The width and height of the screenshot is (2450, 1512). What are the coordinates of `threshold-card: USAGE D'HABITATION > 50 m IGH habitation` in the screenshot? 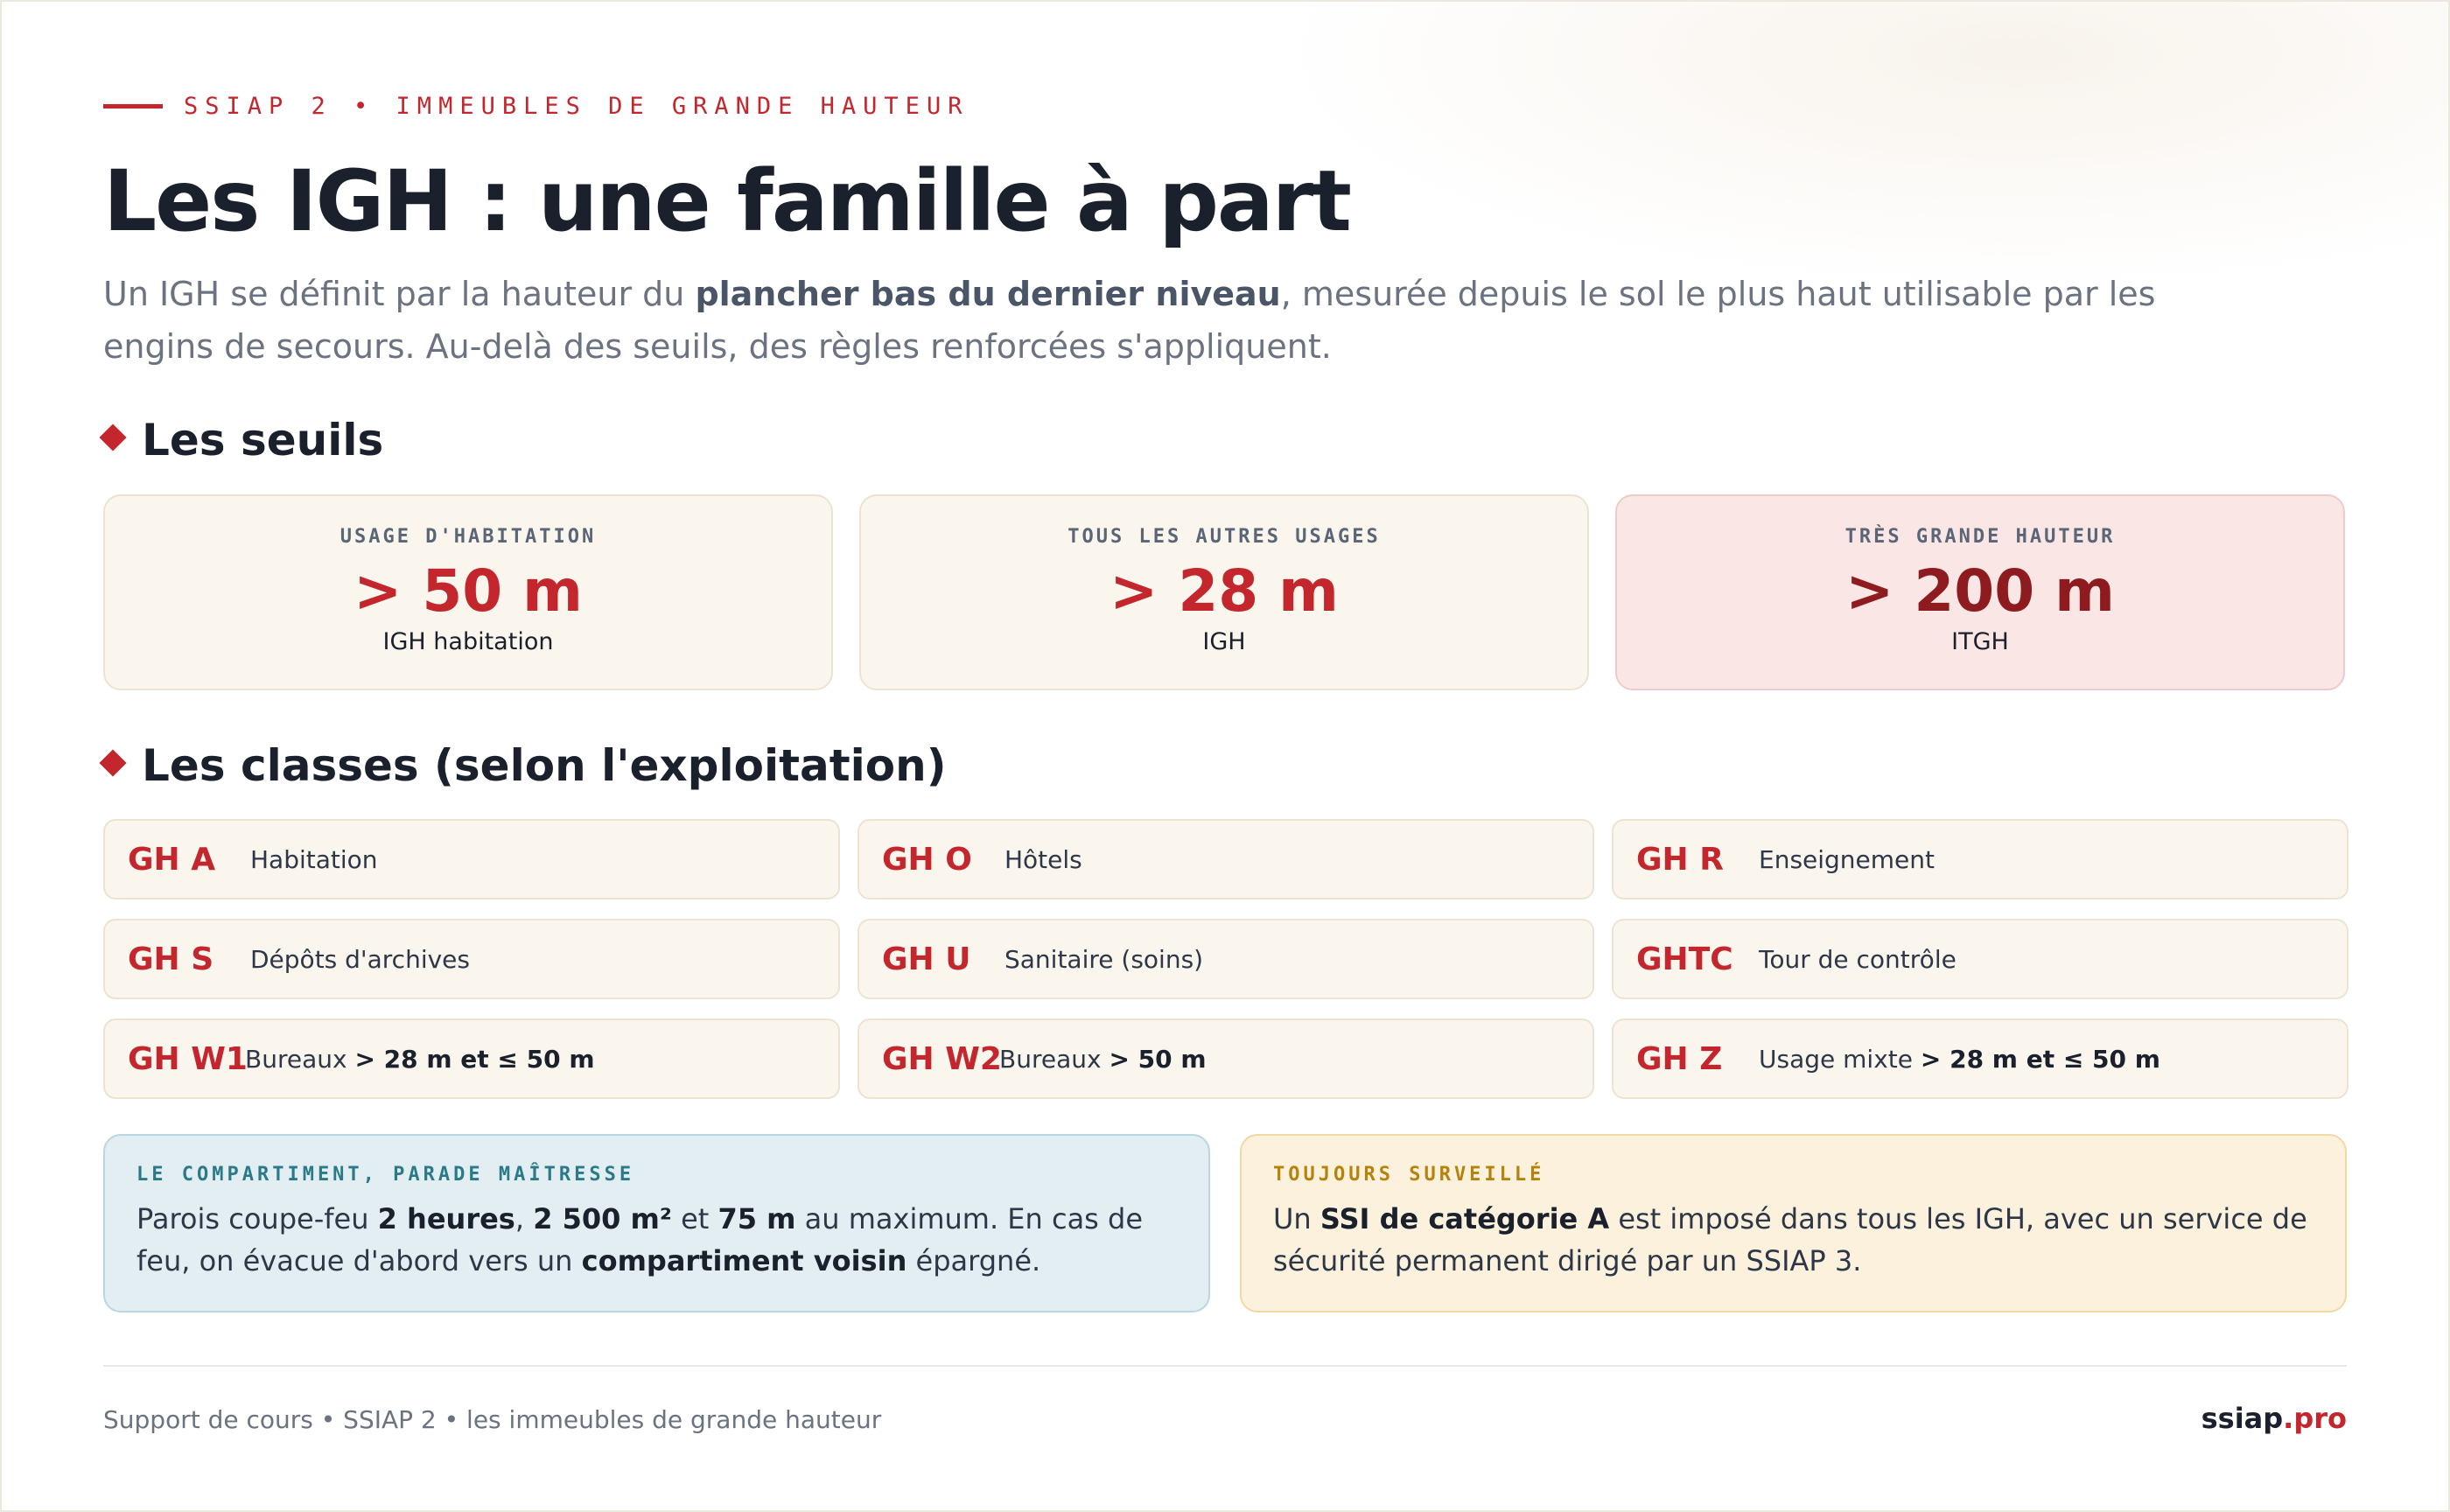 It's located at (468, 592).